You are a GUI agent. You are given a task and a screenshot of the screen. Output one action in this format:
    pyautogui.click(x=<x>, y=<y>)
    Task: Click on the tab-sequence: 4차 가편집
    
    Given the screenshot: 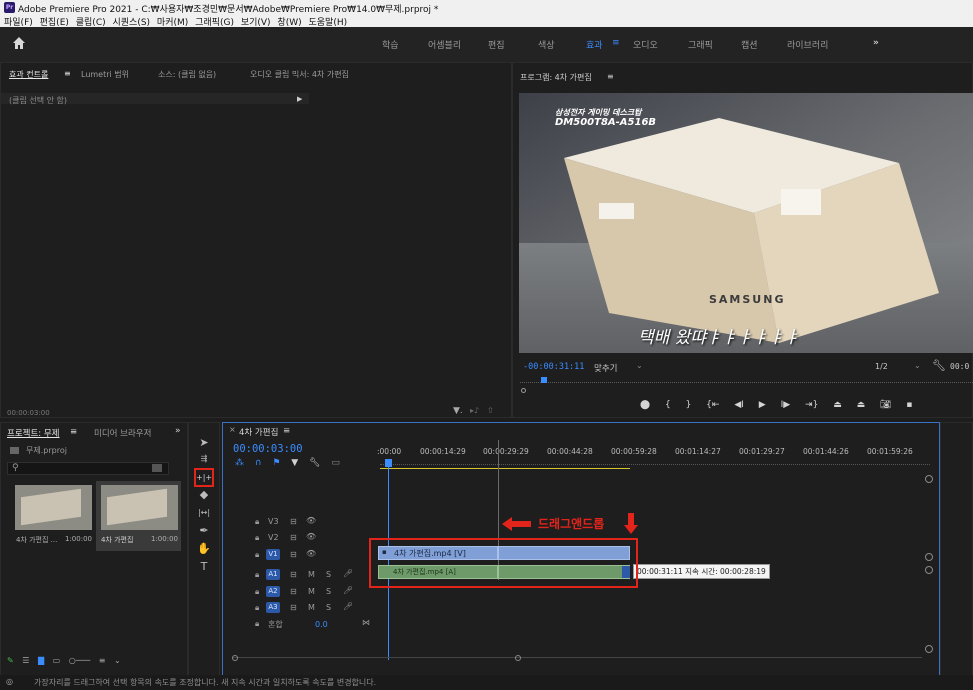 What is the action you would take?
    pyautogui.click(x=258, y=432)
    